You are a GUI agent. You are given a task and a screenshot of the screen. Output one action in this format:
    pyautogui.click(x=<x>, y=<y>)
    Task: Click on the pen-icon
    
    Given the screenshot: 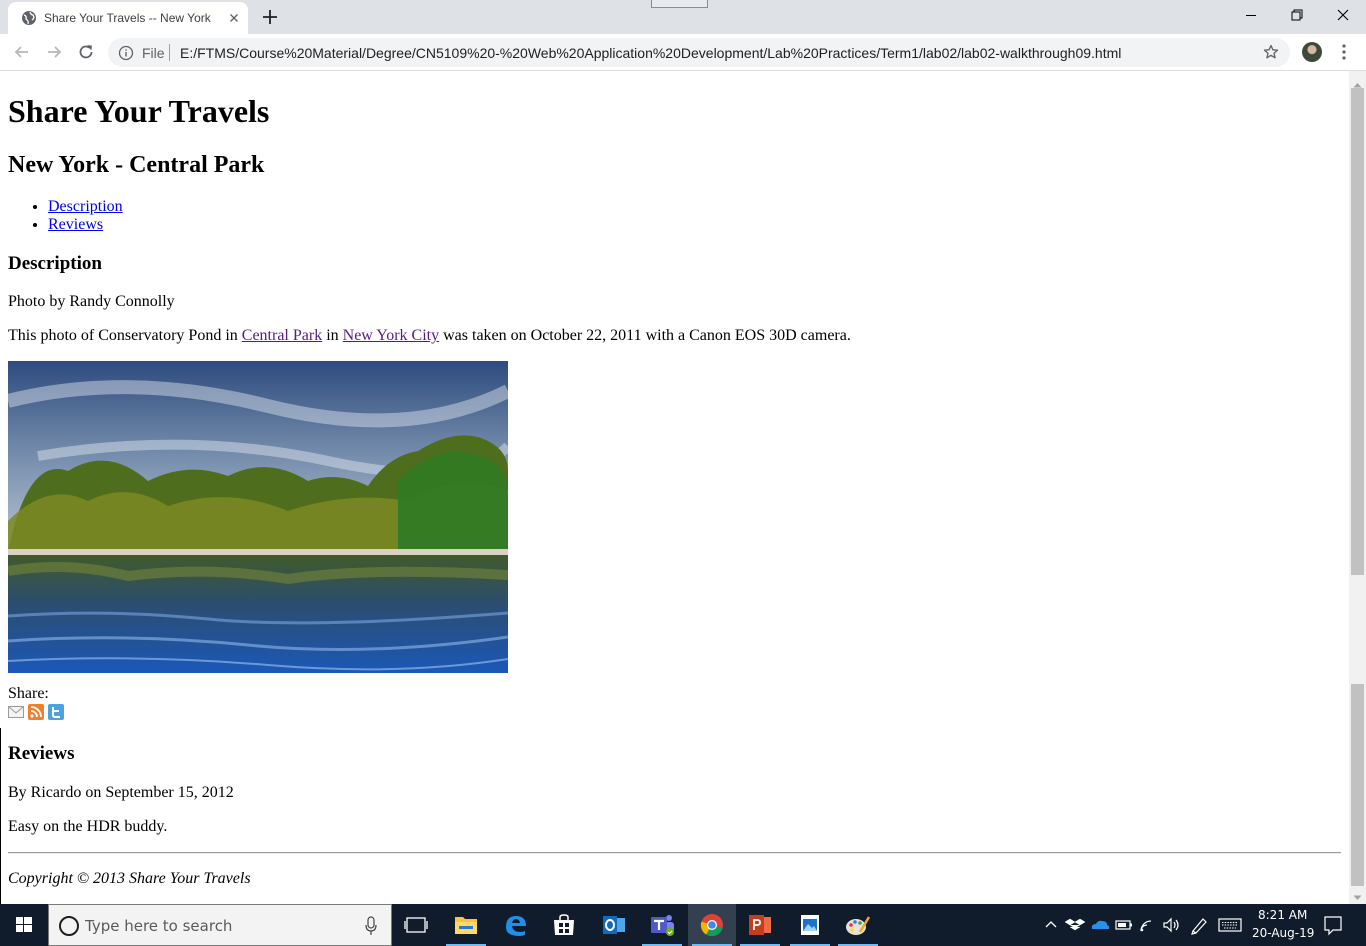 What is the action you would take?
    pyautogui.click(x=1199, y=925)
    